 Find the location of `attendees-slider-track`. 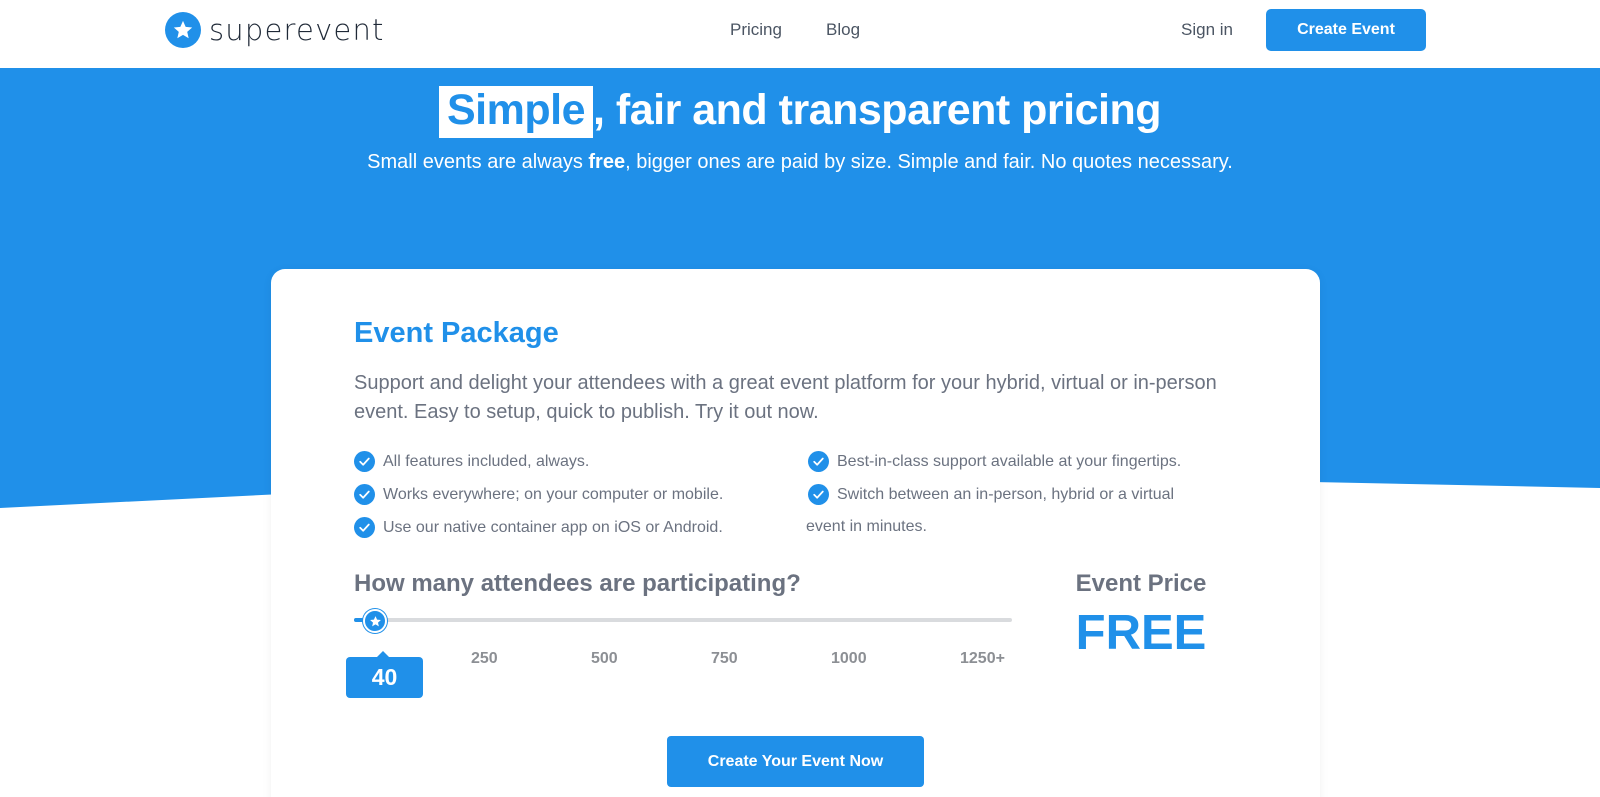

attendees-slider-track is located at coordinates (683, 620).